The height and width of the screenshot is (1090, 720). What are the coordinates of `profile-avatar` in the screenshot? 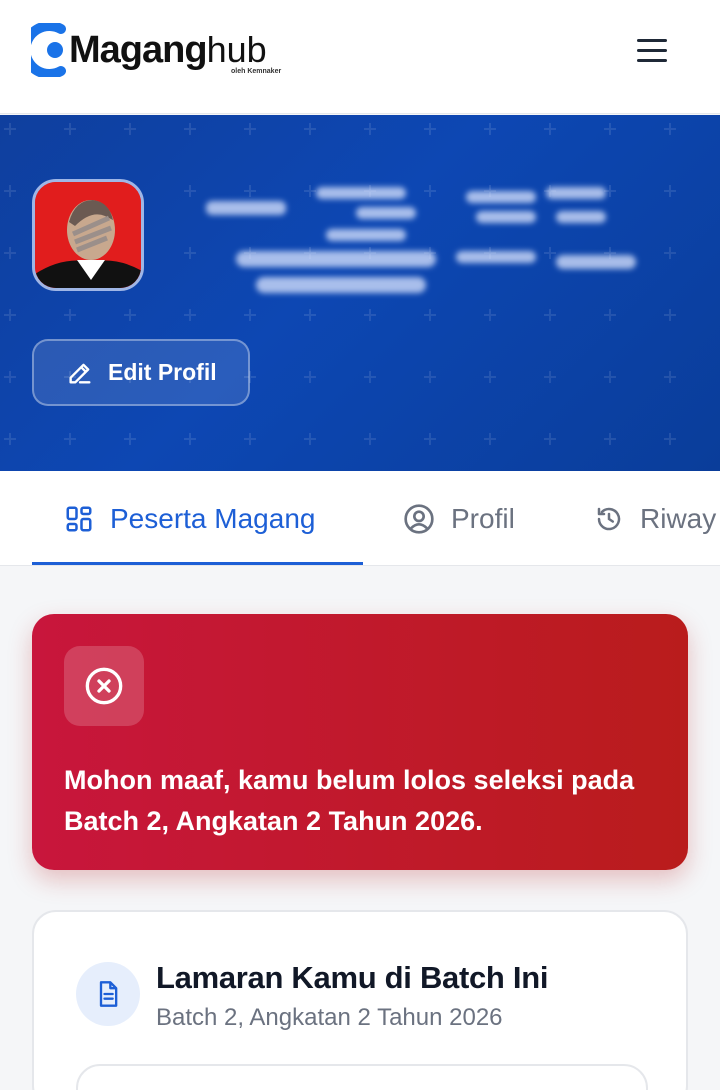 It's located at (88, 235).